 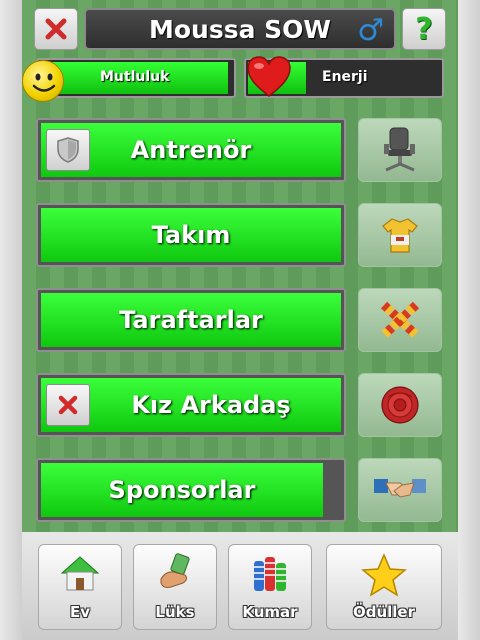 I want to click on player-name: Moussa SOW, so click(x=240, y=29).